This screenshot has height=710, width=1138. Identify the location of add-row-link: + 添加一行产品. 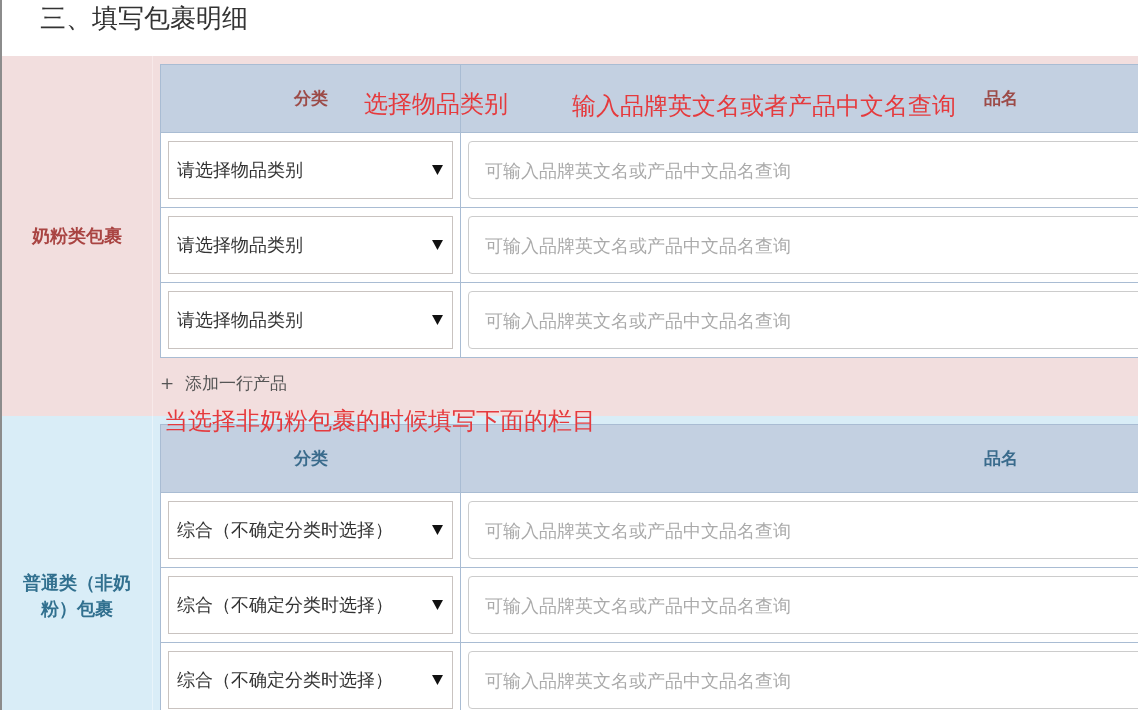
(223, 383).